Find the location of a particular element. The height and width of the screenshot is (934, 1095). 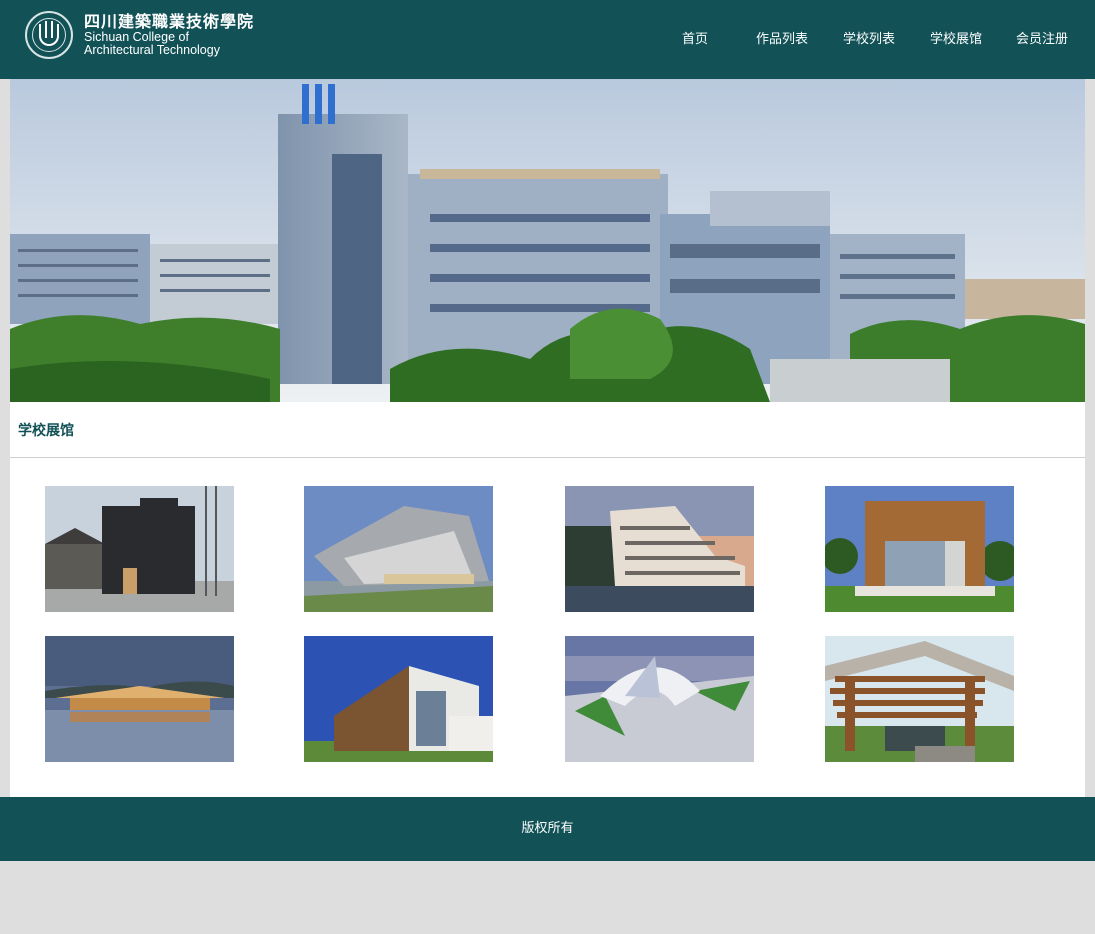

copyright-text: 版权所有 is located at coordinates (547, 828).